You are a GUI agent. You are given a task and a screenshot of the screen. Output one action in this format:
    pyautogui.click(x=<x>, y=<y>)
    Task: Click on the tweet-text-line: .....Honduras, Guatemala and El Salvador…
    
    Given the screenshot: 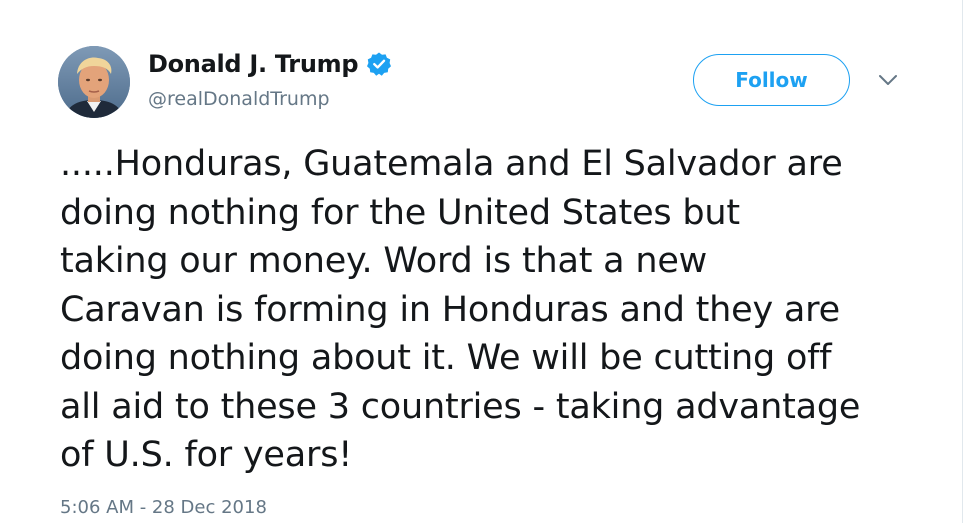 What is the action you would take?
    pyautogui.click(x=451, y=164)
    